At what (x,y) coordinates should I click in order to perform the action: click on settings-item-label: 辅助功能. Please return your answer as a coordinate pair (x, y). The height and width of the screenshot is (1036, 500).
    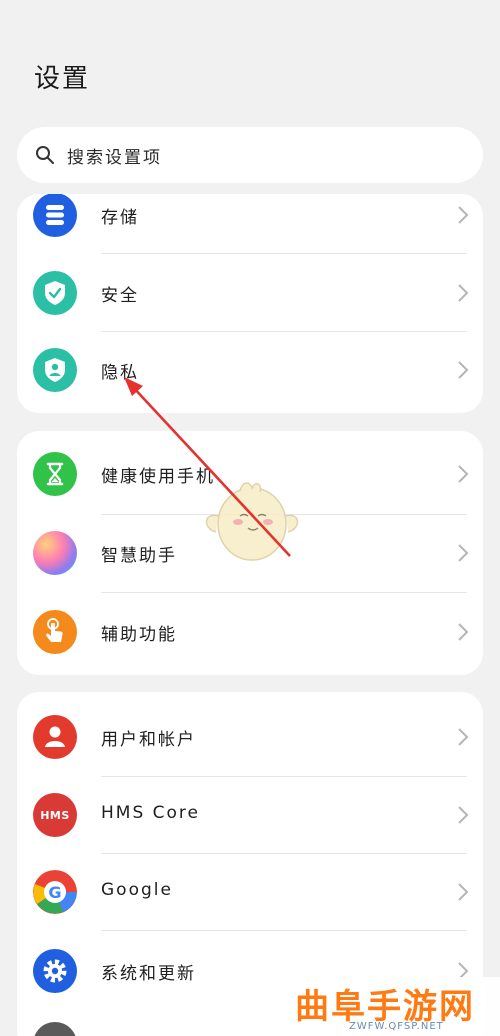
    Looking at the image, I should click on (139, 635).